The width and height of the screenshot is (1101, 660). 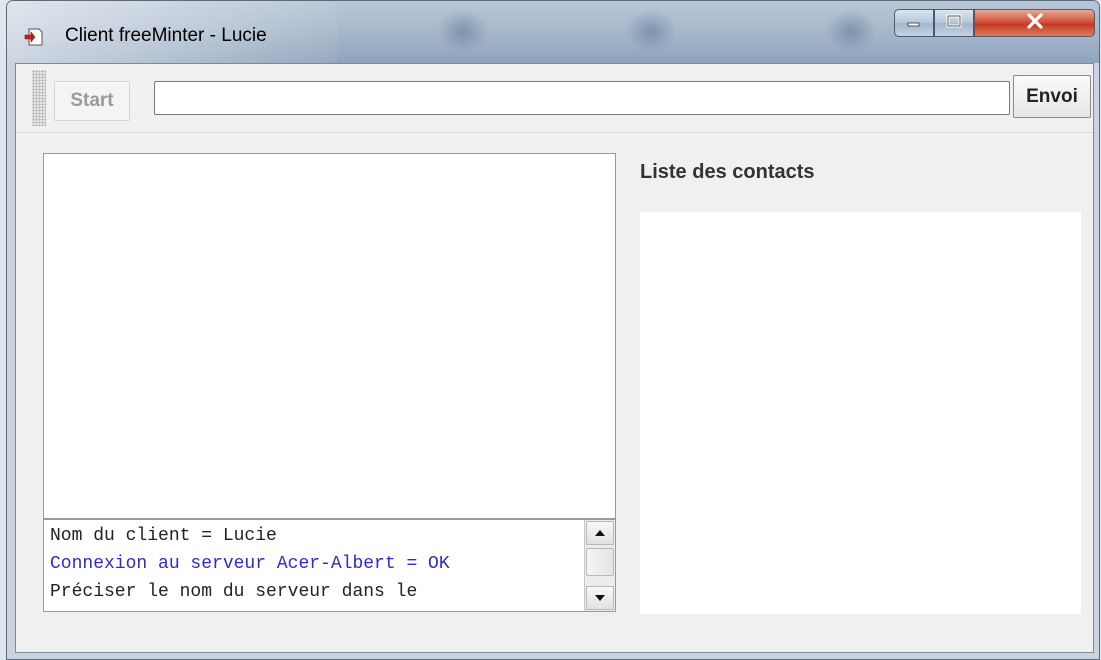 I want to click on toolbar-grip, so click(x=39, y=98).